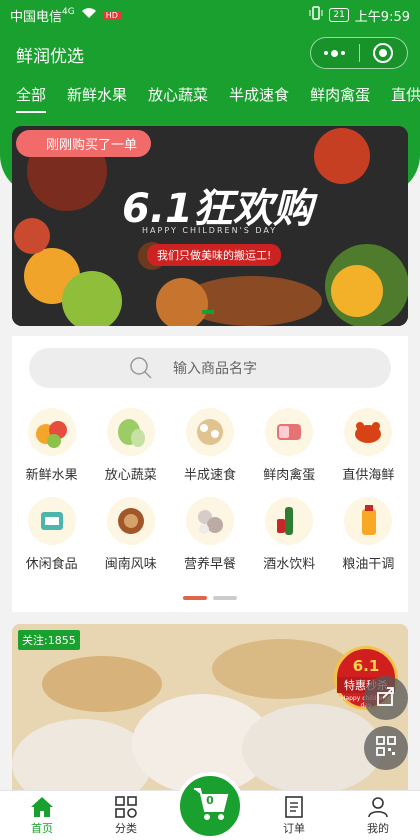  I want to click on tab-meat-eggs: 鲜肉禽蛋, so click(340, 98).